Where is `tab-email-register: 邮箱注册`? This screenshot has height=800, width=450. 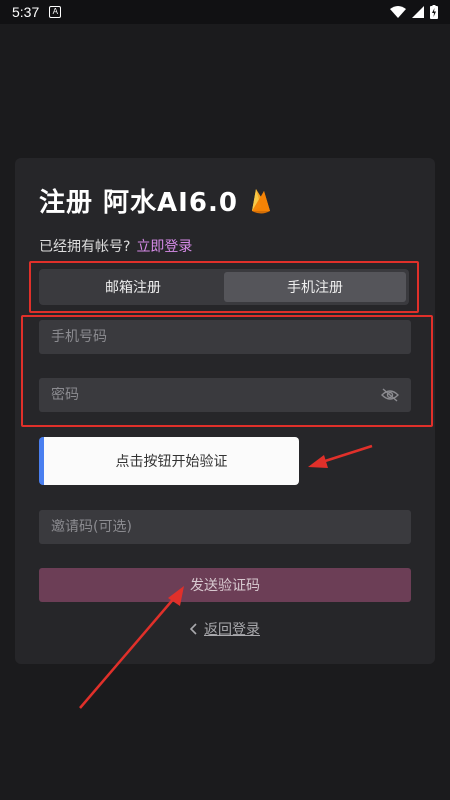 tab-email-register: 邮箱注册 is located at coordinates (133, 287).